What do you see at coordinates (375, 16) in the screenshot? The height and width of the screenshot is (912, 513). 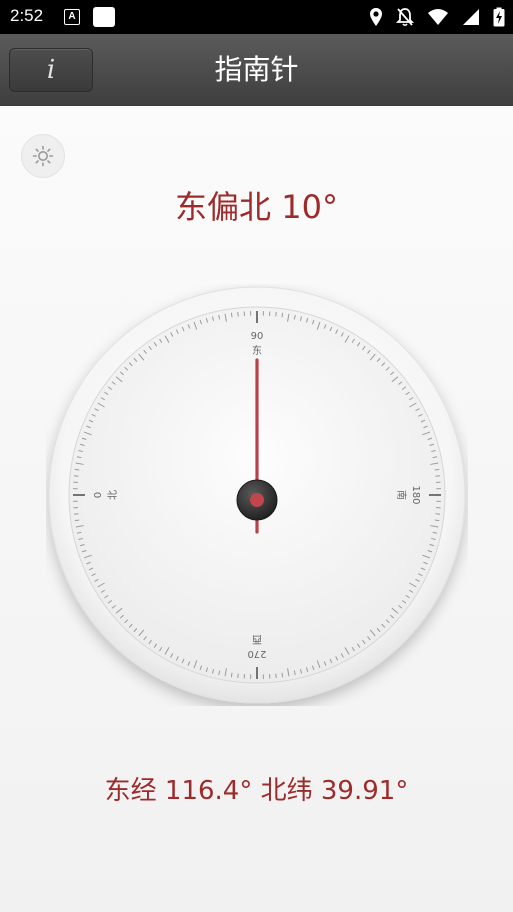 I see `location-icon` at bounding box center [375, 16].